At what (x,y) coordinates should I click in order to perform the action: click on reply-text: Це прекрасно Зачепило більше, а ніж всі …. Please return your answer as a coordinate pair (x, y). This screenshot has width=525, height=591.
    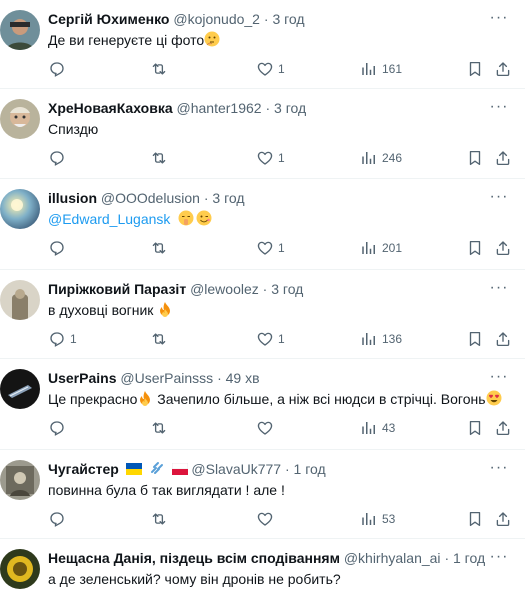
    Looking at the image, I should click on (279, 399).